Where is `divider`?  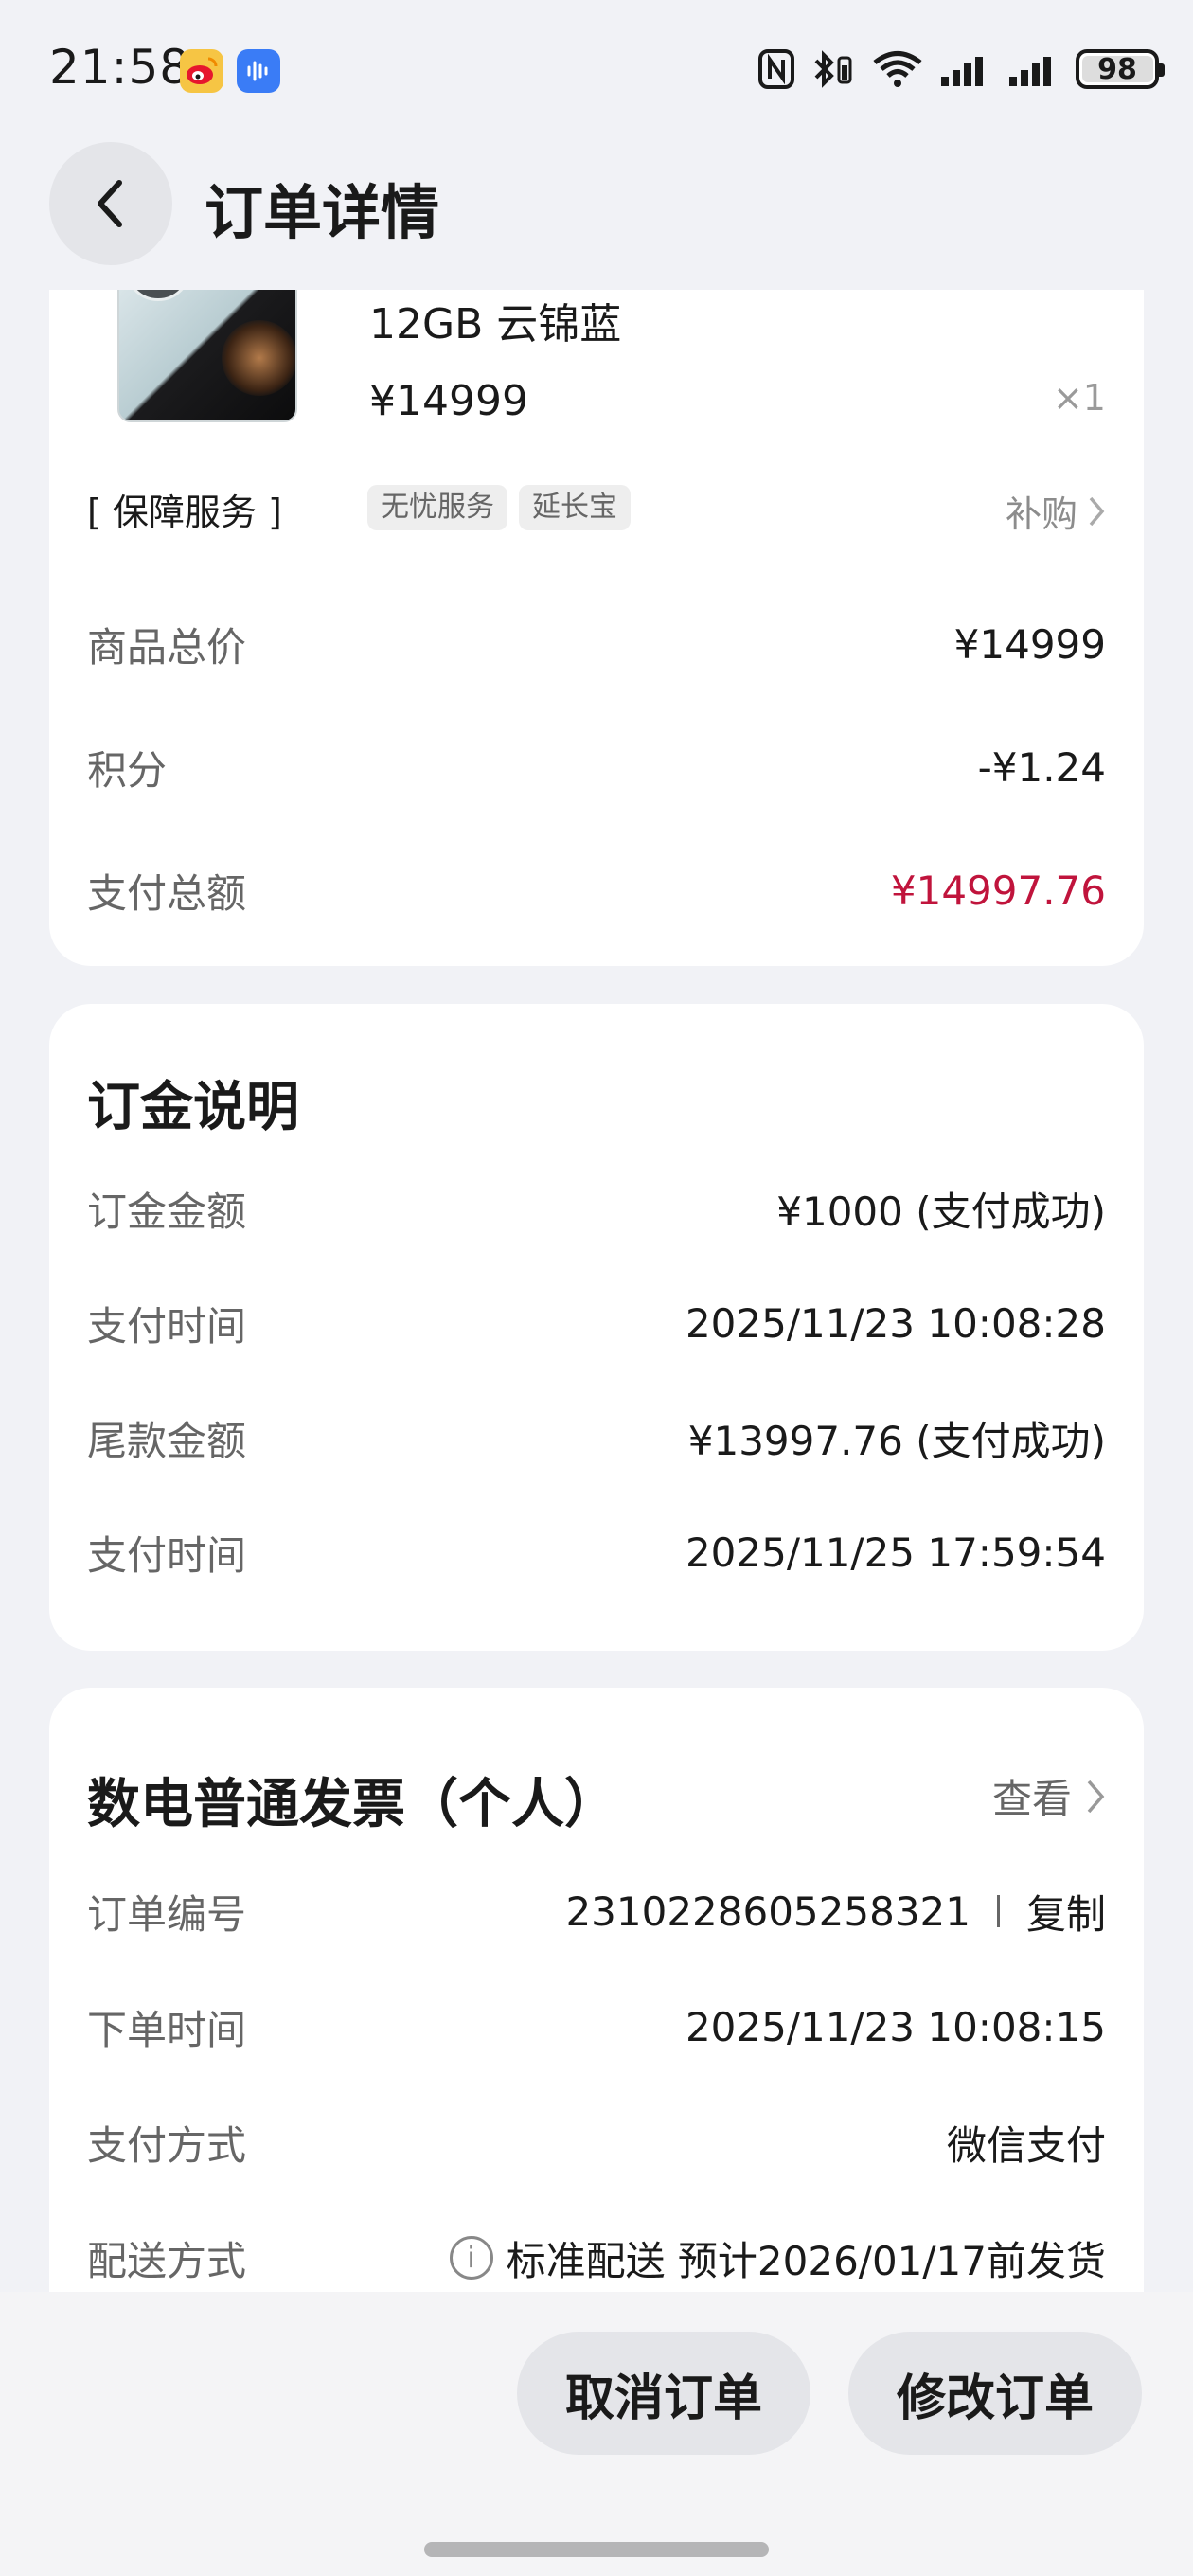
divider is located at coordinates (998, 1911).